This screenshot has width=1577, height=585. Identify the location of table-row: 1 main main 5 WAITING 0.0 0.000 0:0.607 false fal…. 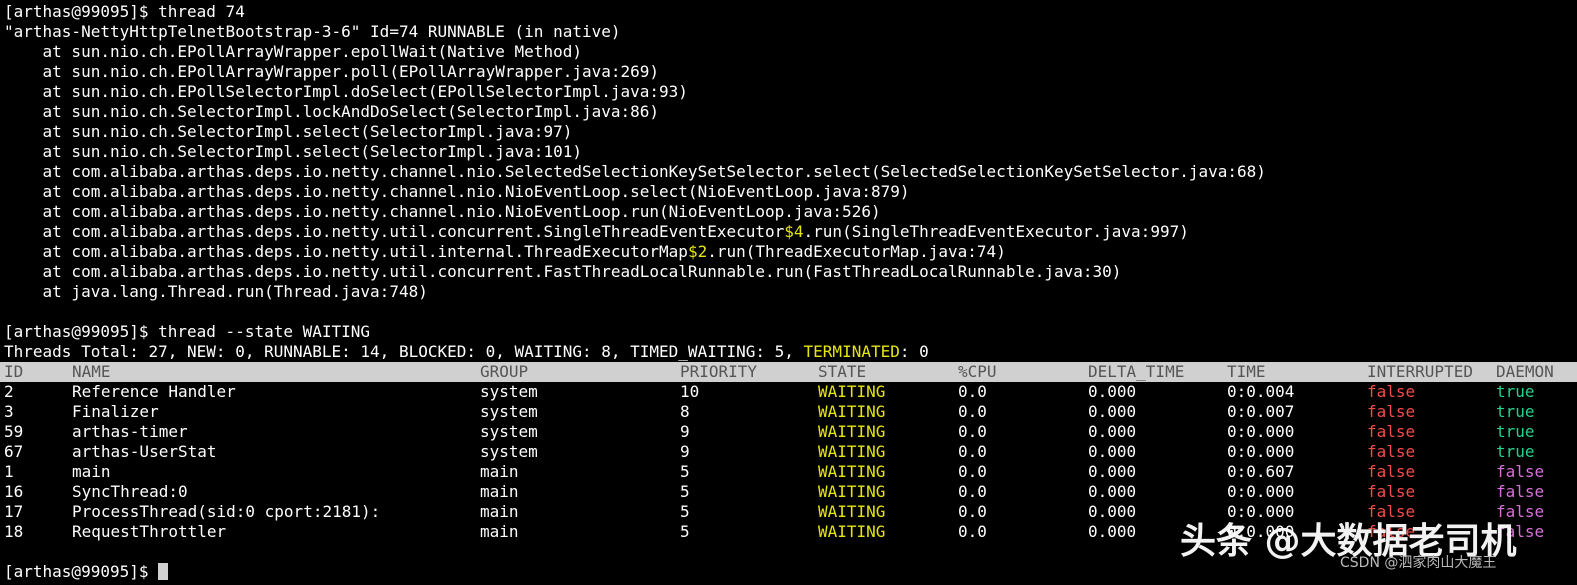
(788, 472).